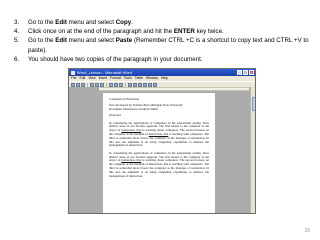 The height and width of the screenshot is (240, 320). Describe the element at coordinates (135, 84) in the screenshot. I see `redo-icon` at that location.